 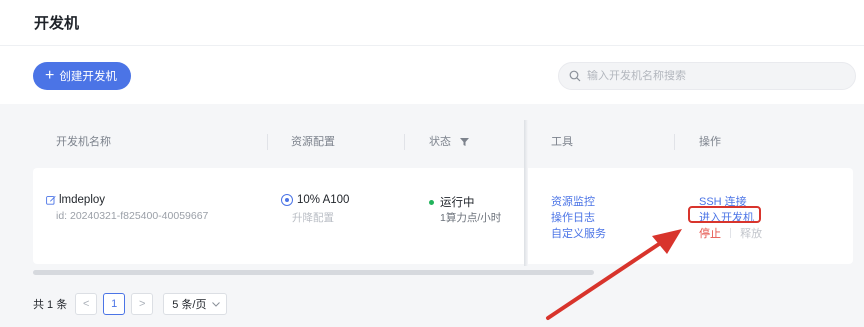 I want to click on next-page-button: >, so click(x=142, y=304).